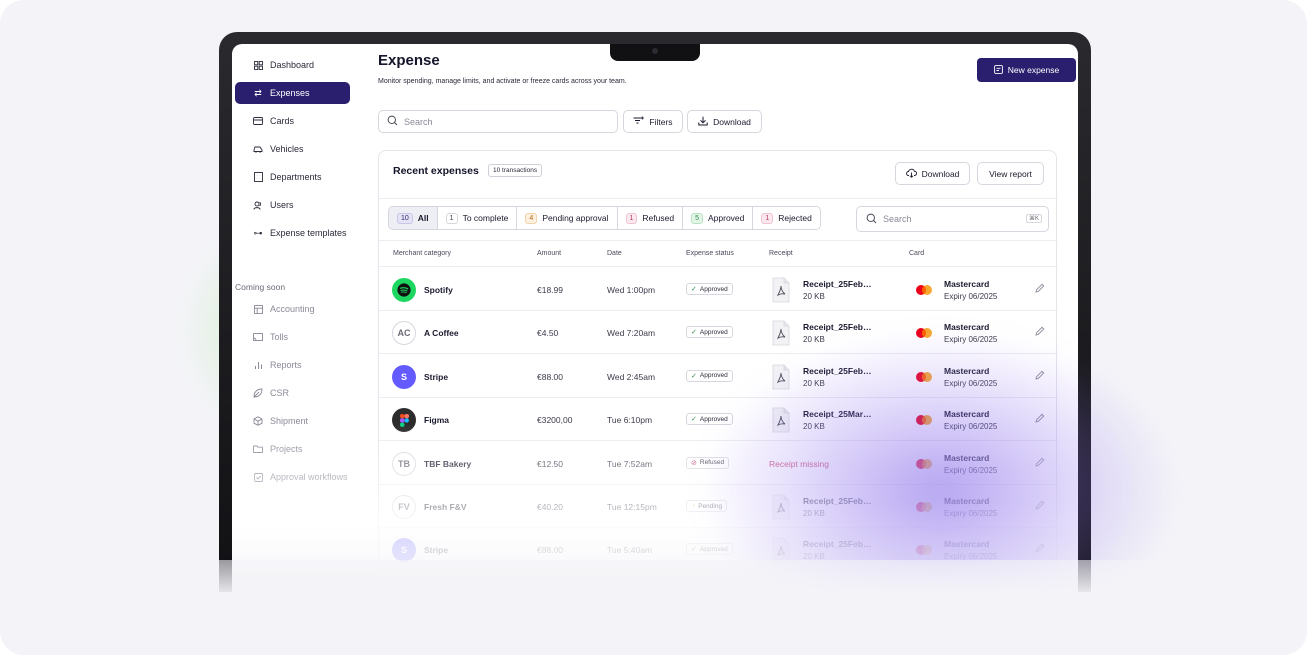 The height and width of the screenshot is (655, 1307). What do you see at coordinates (477, 218) in the screenshot?
I see `tab-to-complete: 1 To complete` at bounding box center [477, 218].